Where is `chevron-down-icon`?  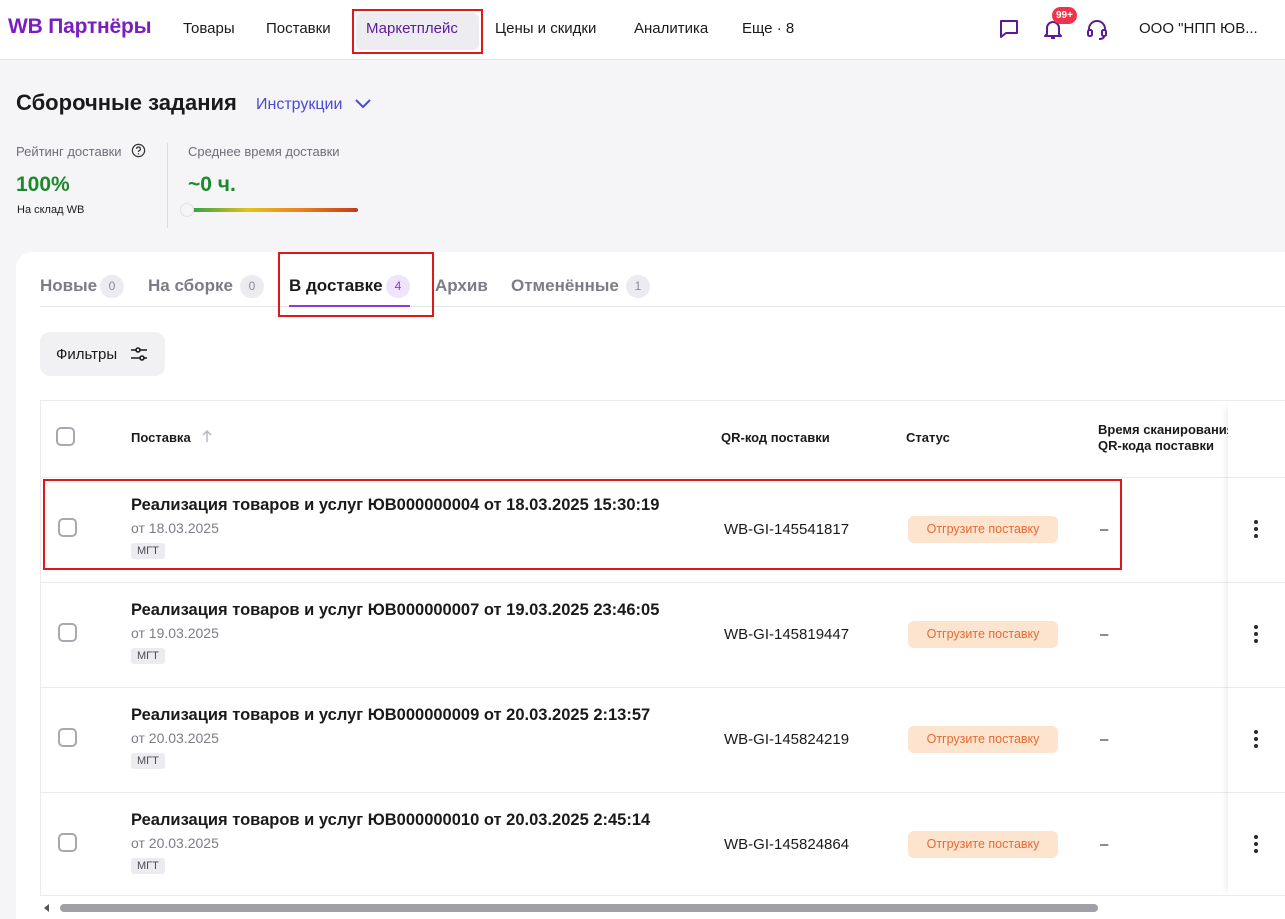 chevron-down-icon is located at coordinates (363, 104).